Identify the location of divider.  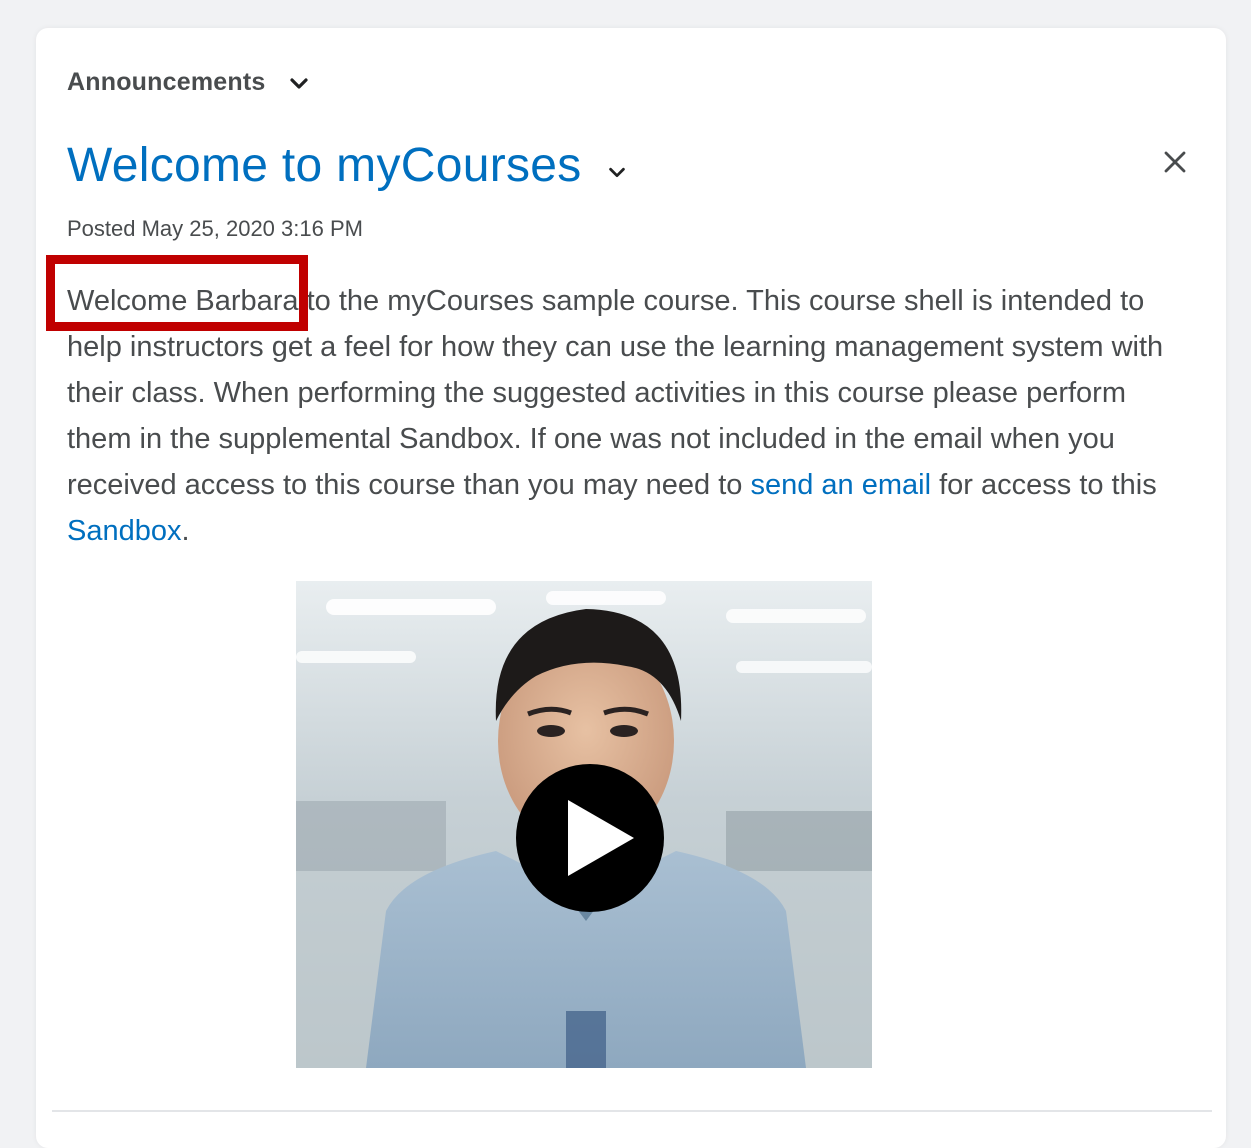
(632, 1111).